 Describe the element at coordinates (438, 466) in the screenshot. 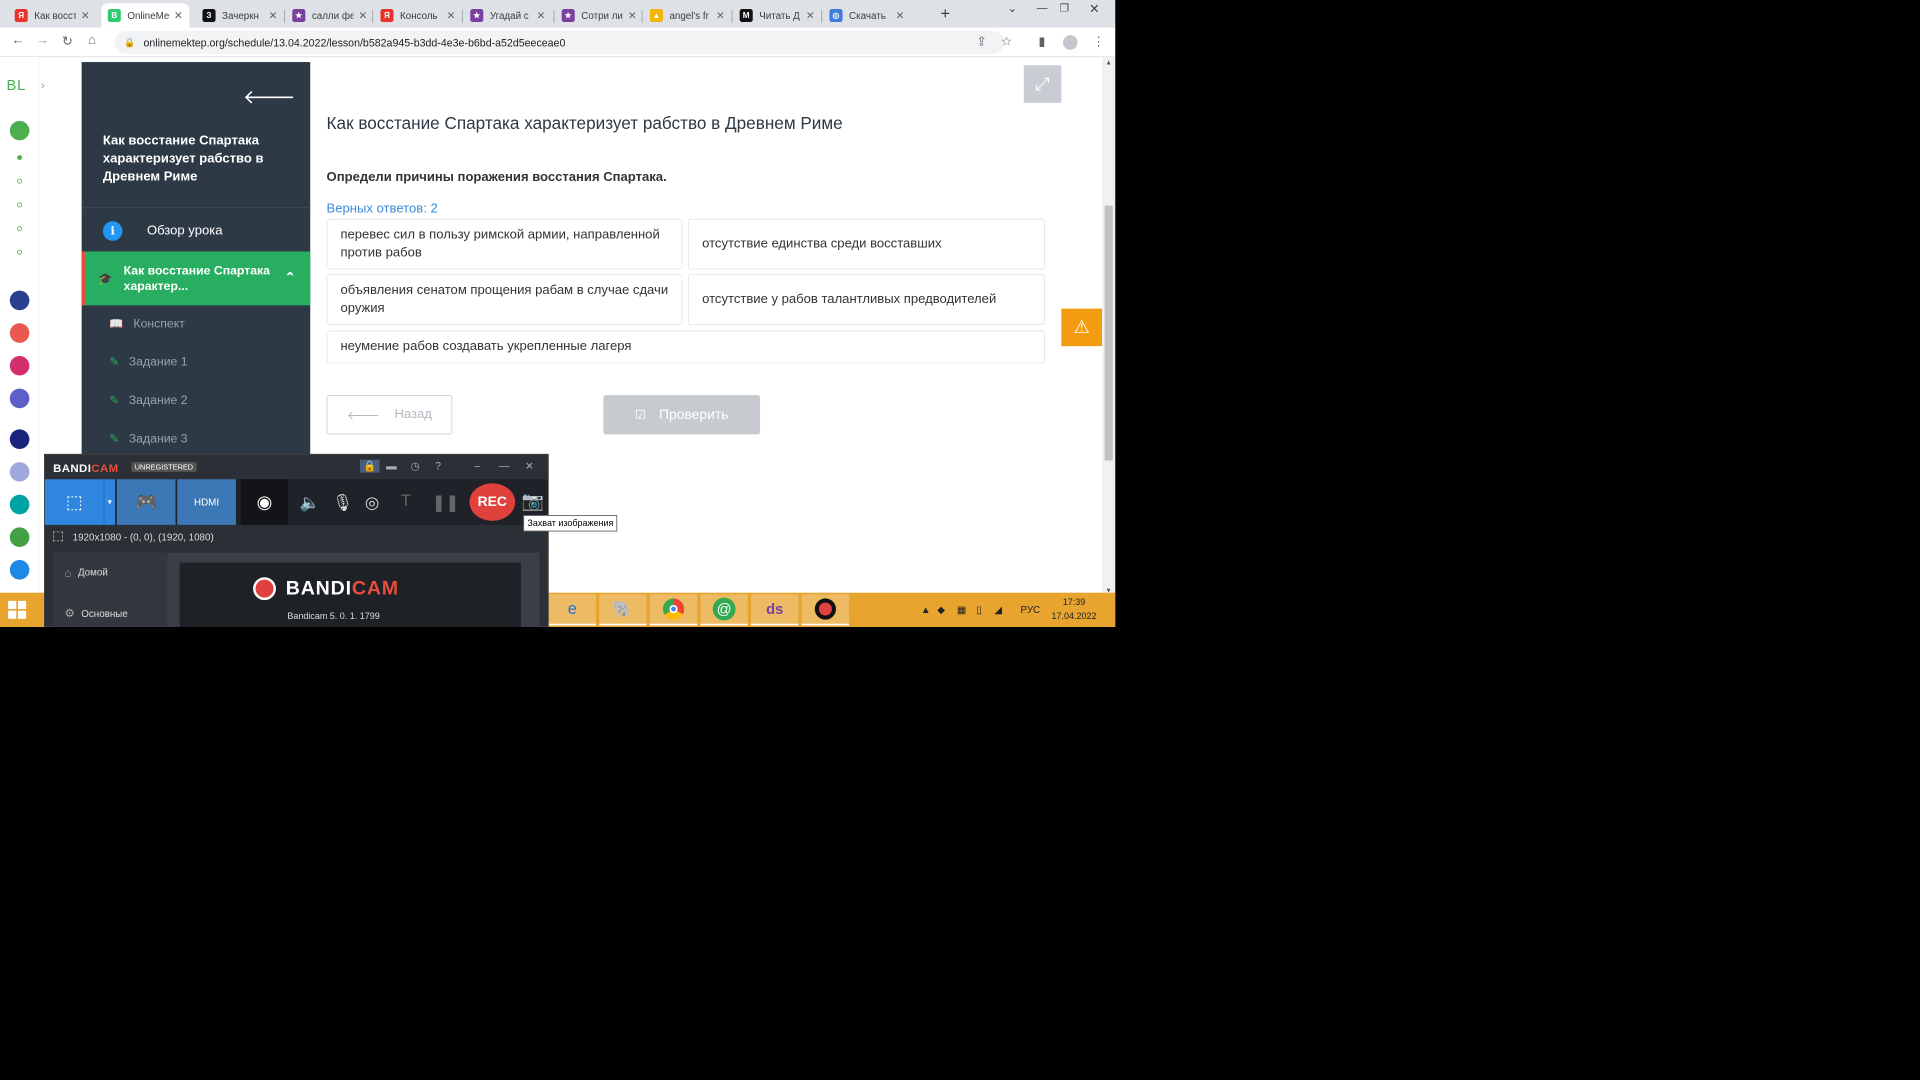

I see `help-icon: ?` at that location.